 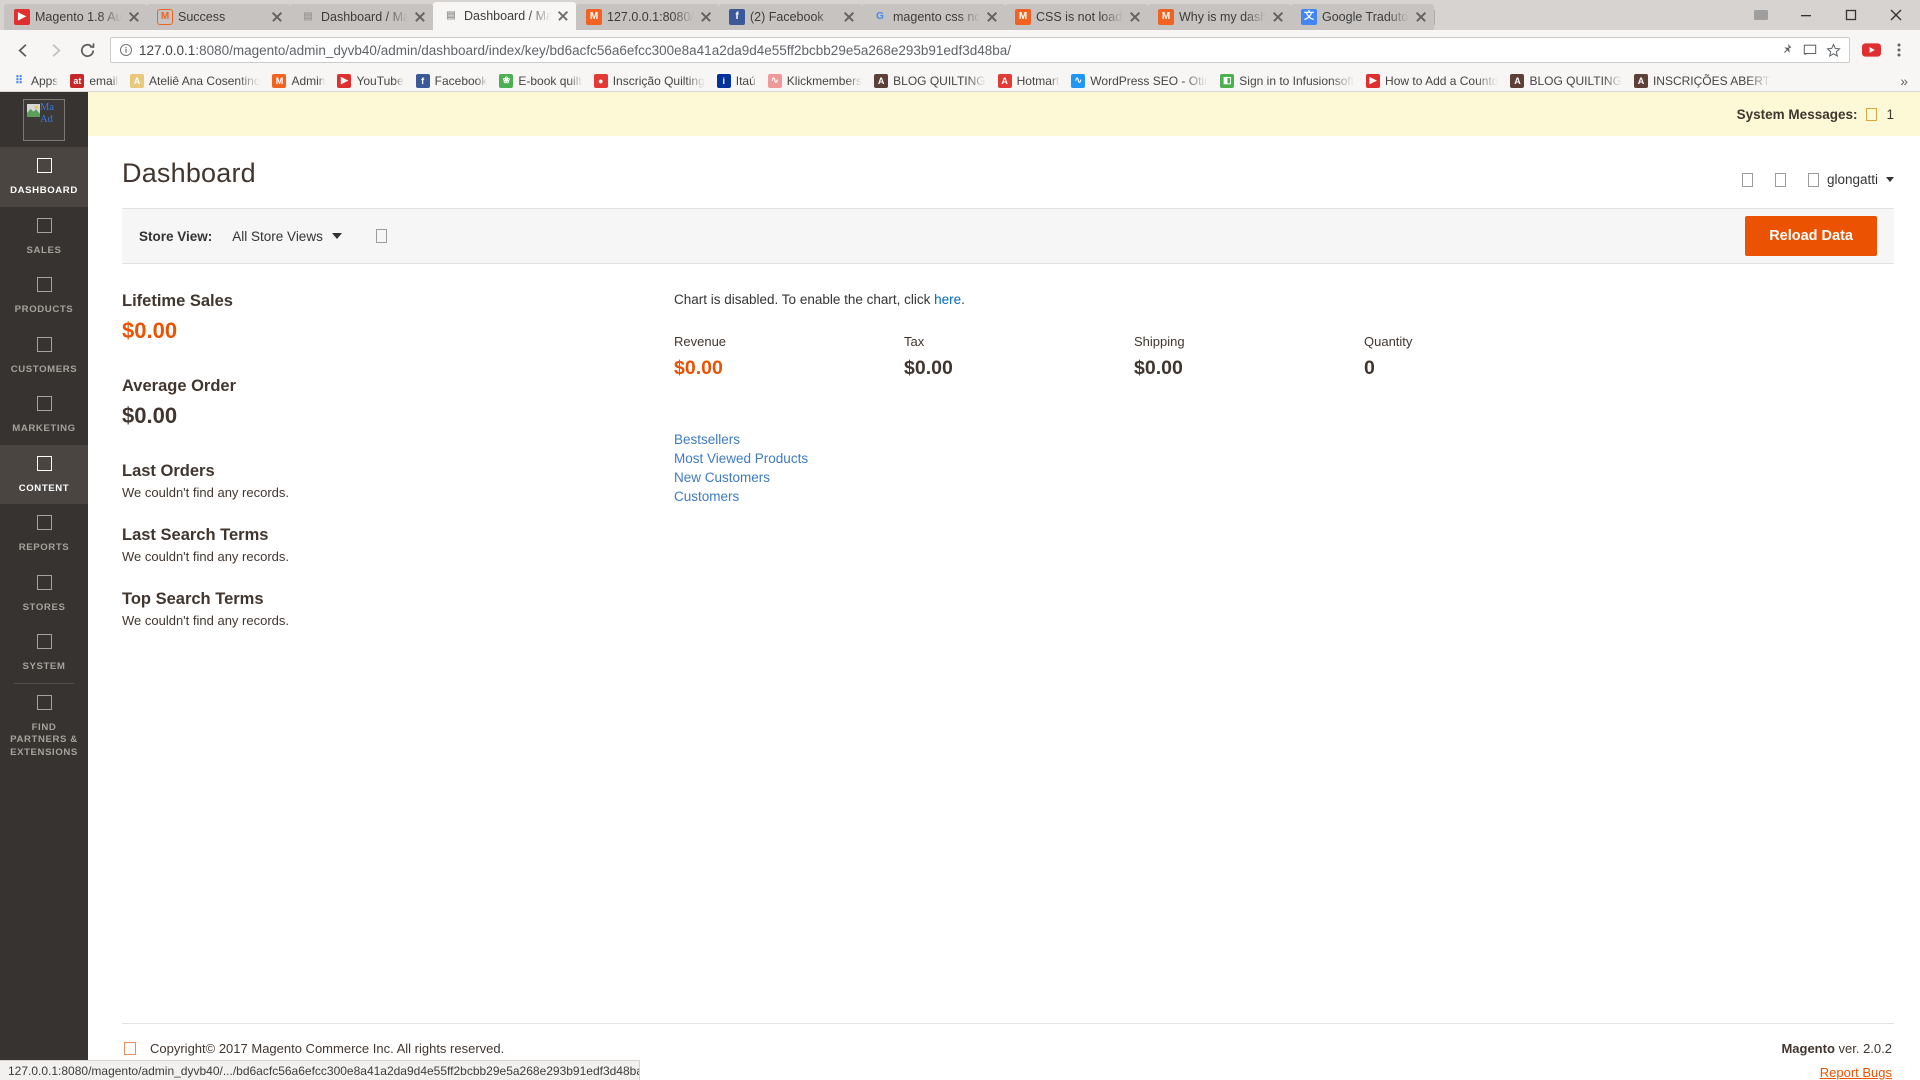 What do you see at coordinates (1850, 179) in the screenshot?
I see `user-menu: glongatti` at bounding box center [1850, 179].